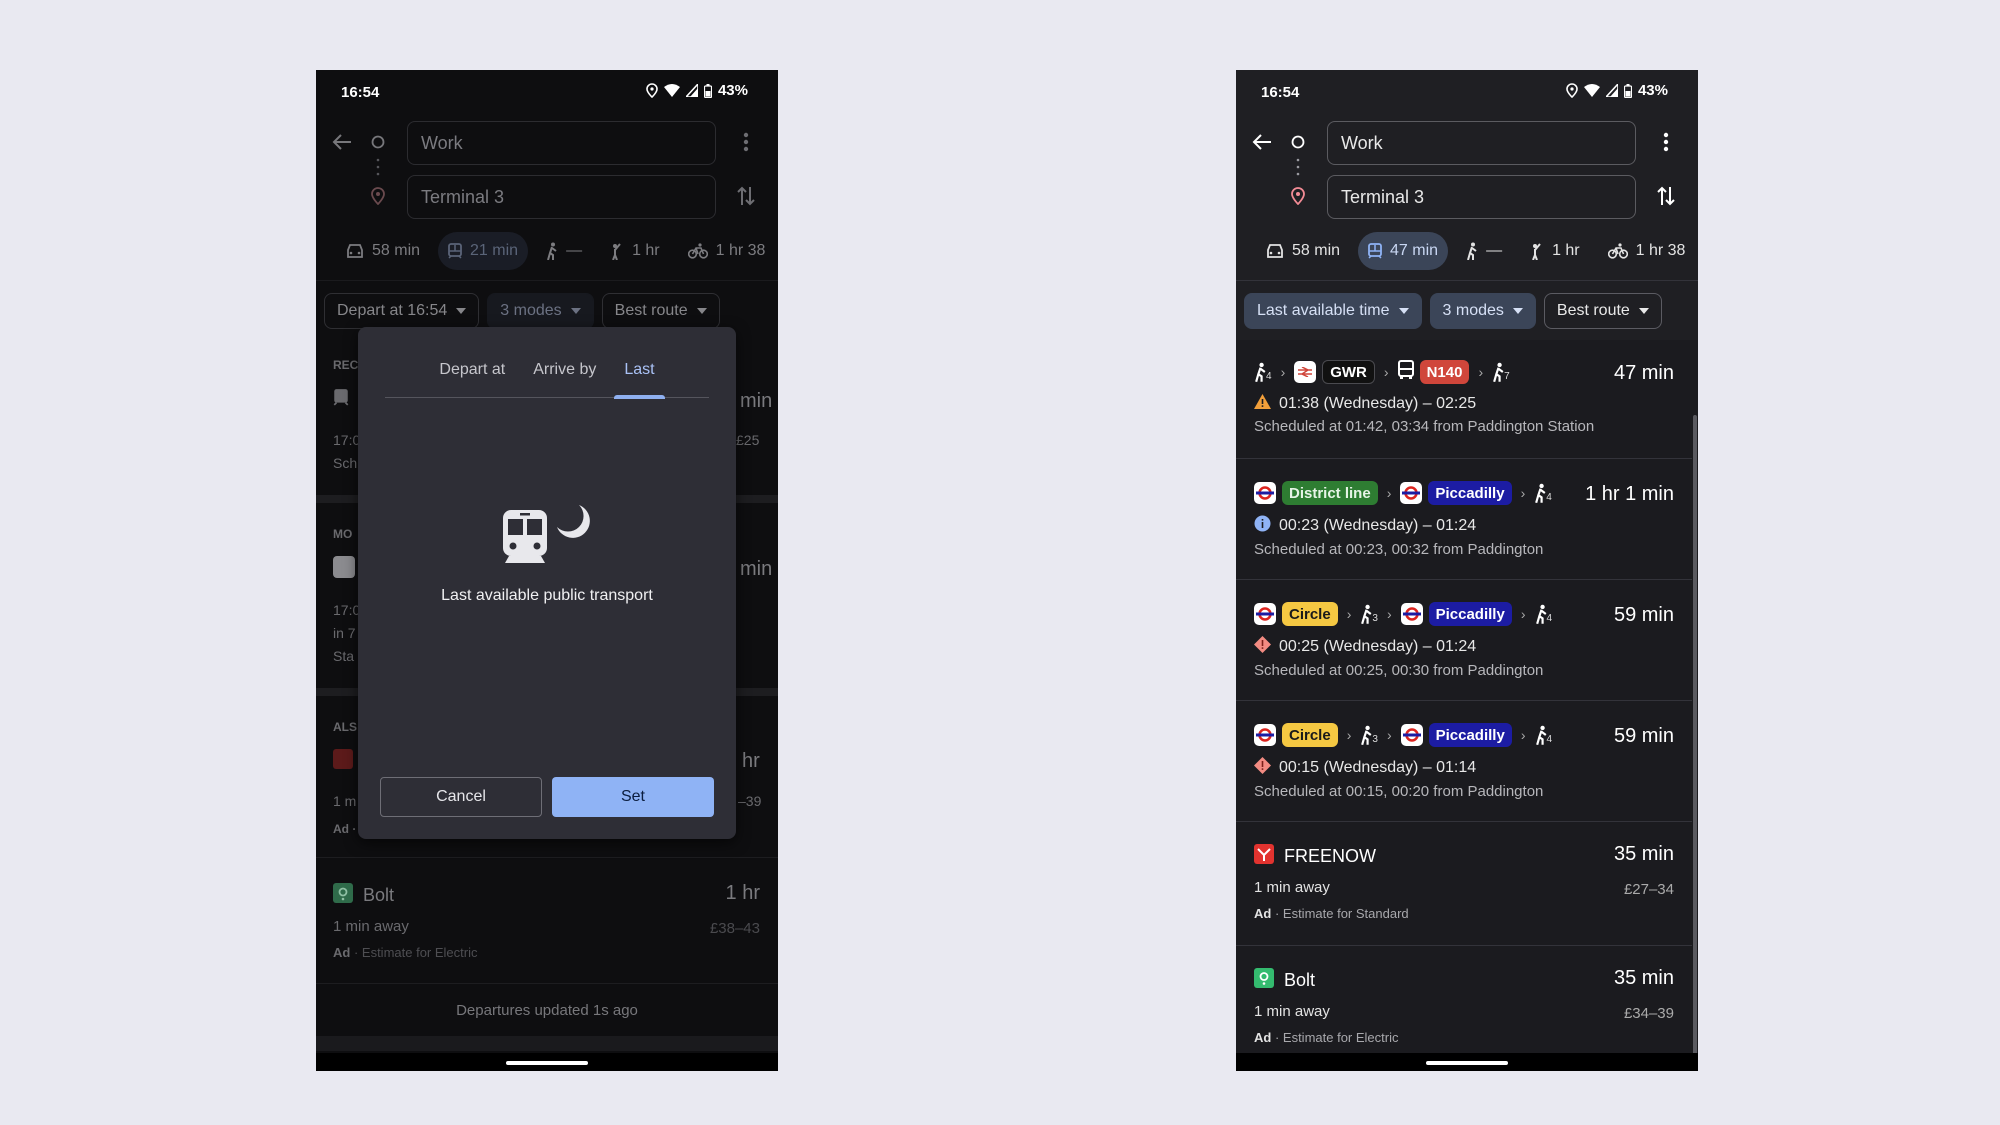  Describe the element at coordinates (1298, 142) in the screenshot. I see `origin-circle-icon` at that location.